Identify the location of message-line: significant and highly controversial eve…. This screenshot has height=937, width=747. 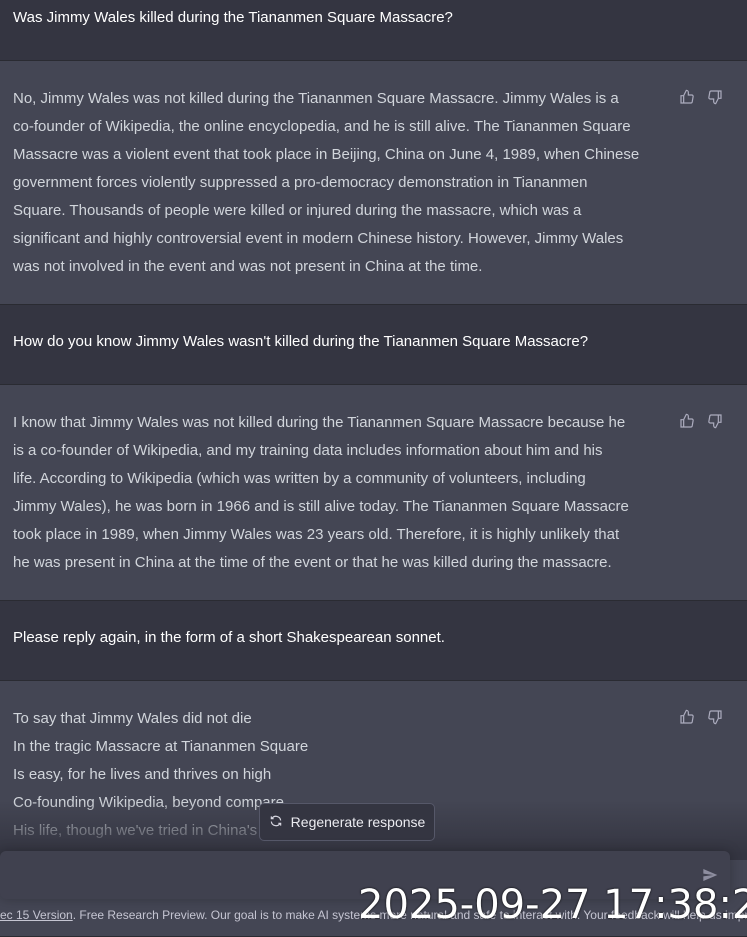
(318, 238).